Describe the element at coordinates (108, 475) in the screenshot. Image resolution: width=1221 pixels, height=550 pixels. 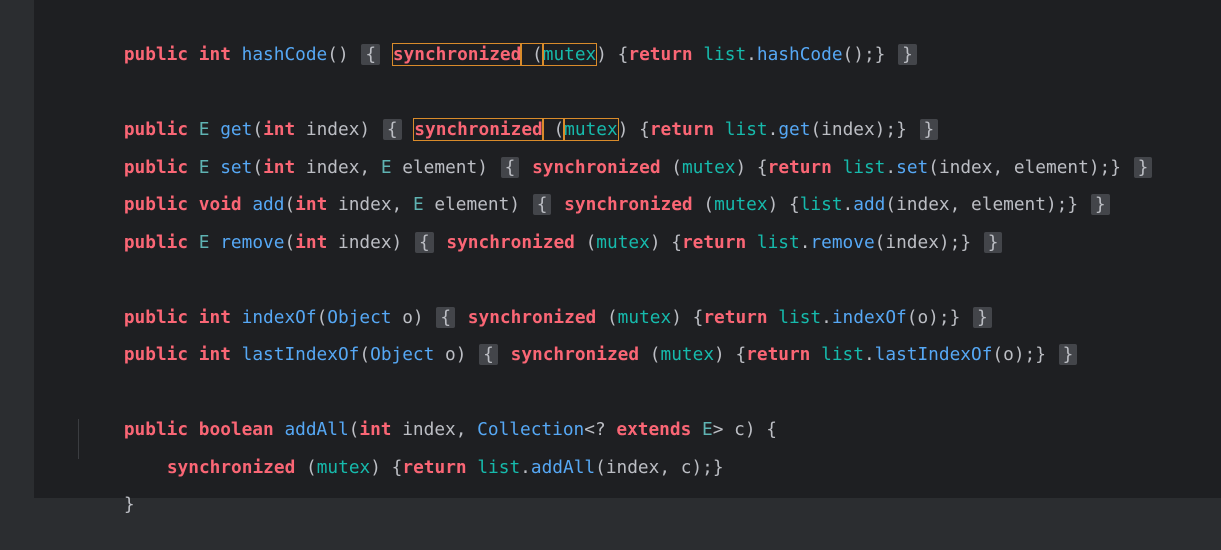
I see `code-line-close: }` at that location.